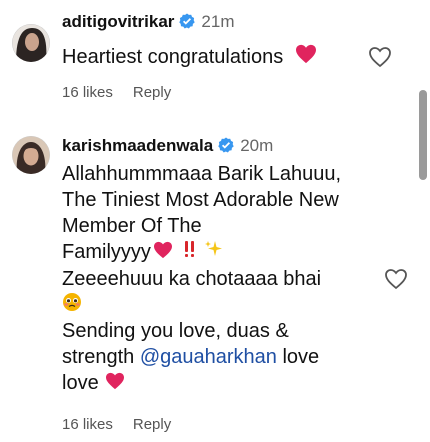  What do you see at coordinates (126, 424) in the screenshot?
I see `comment-2-meta: 16 likes Reply` at bounding box center [126, 424].